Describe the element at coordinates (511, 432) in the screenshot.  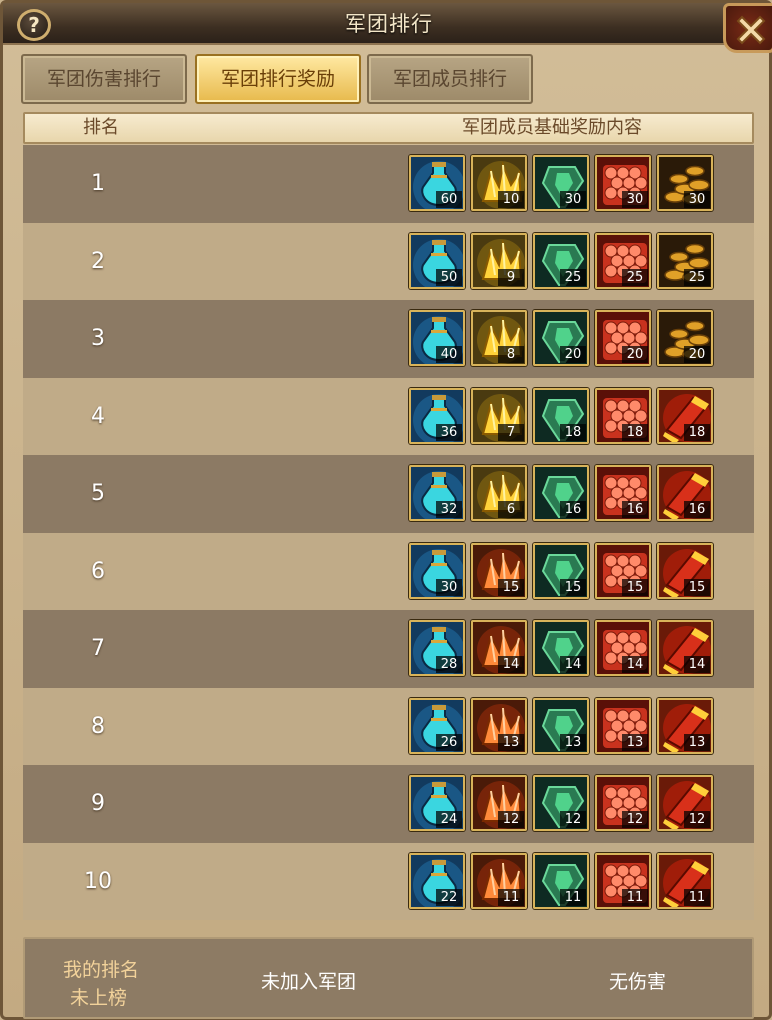
I see `item-quantity: 7` at that location.